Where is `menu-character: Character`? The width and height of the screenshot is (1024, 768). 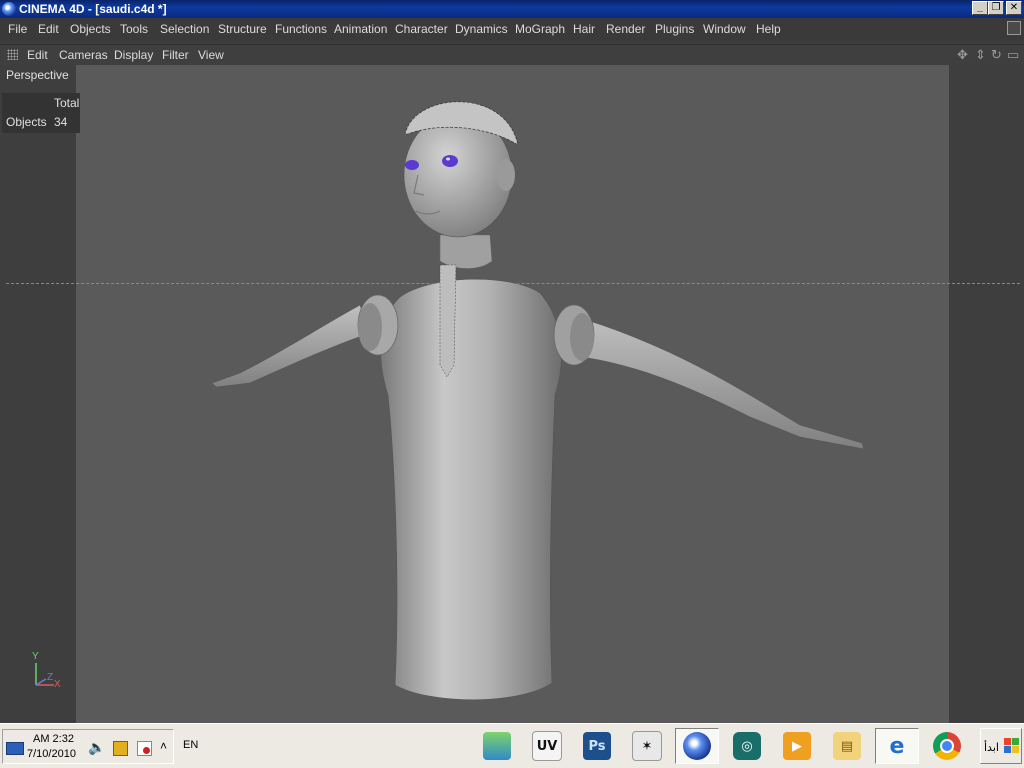 menu-character: Character is located at coordinates (421, 29).